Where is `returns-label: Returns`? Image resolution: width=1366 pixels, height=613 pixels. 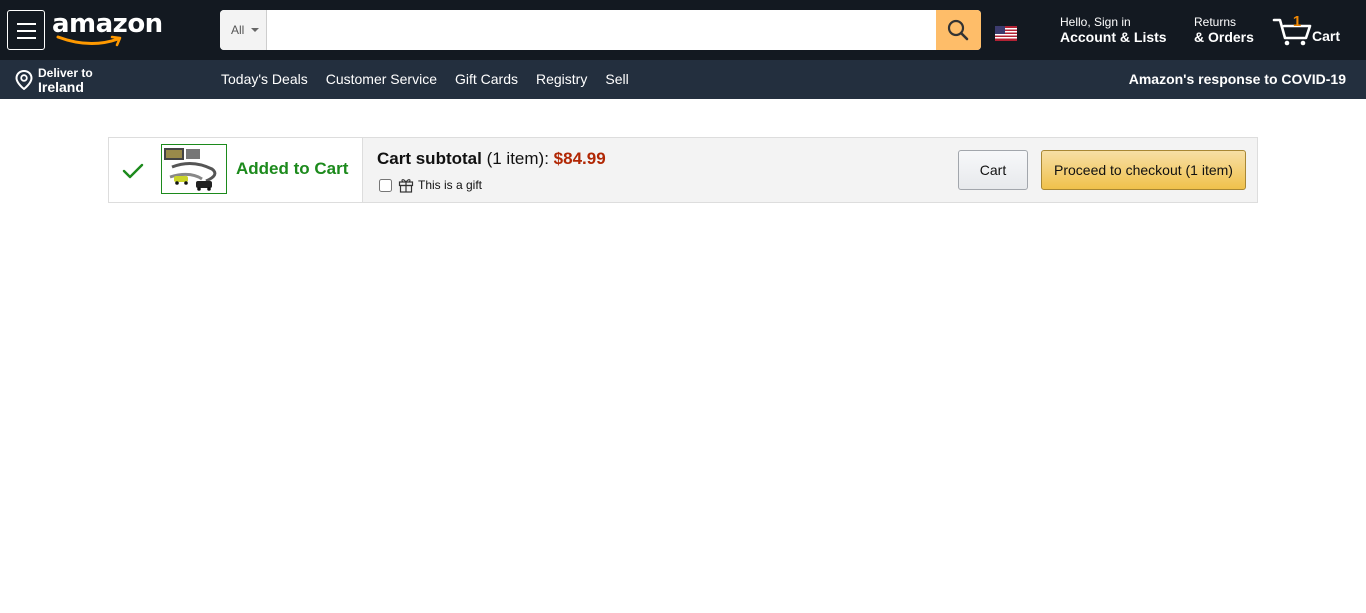
returns-label: Returns is located at coordinates (1215, 22).